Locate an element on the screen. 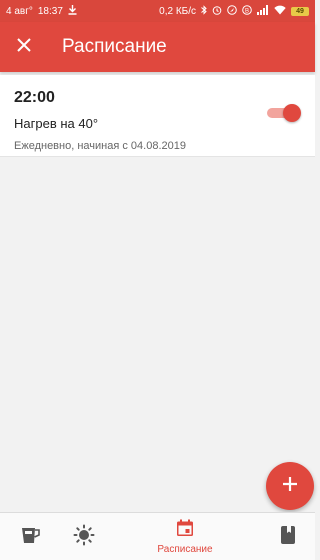 This screenshot has width=320, height=560. nav-item-schedule: Расписание is located at coordinates (185, 536).